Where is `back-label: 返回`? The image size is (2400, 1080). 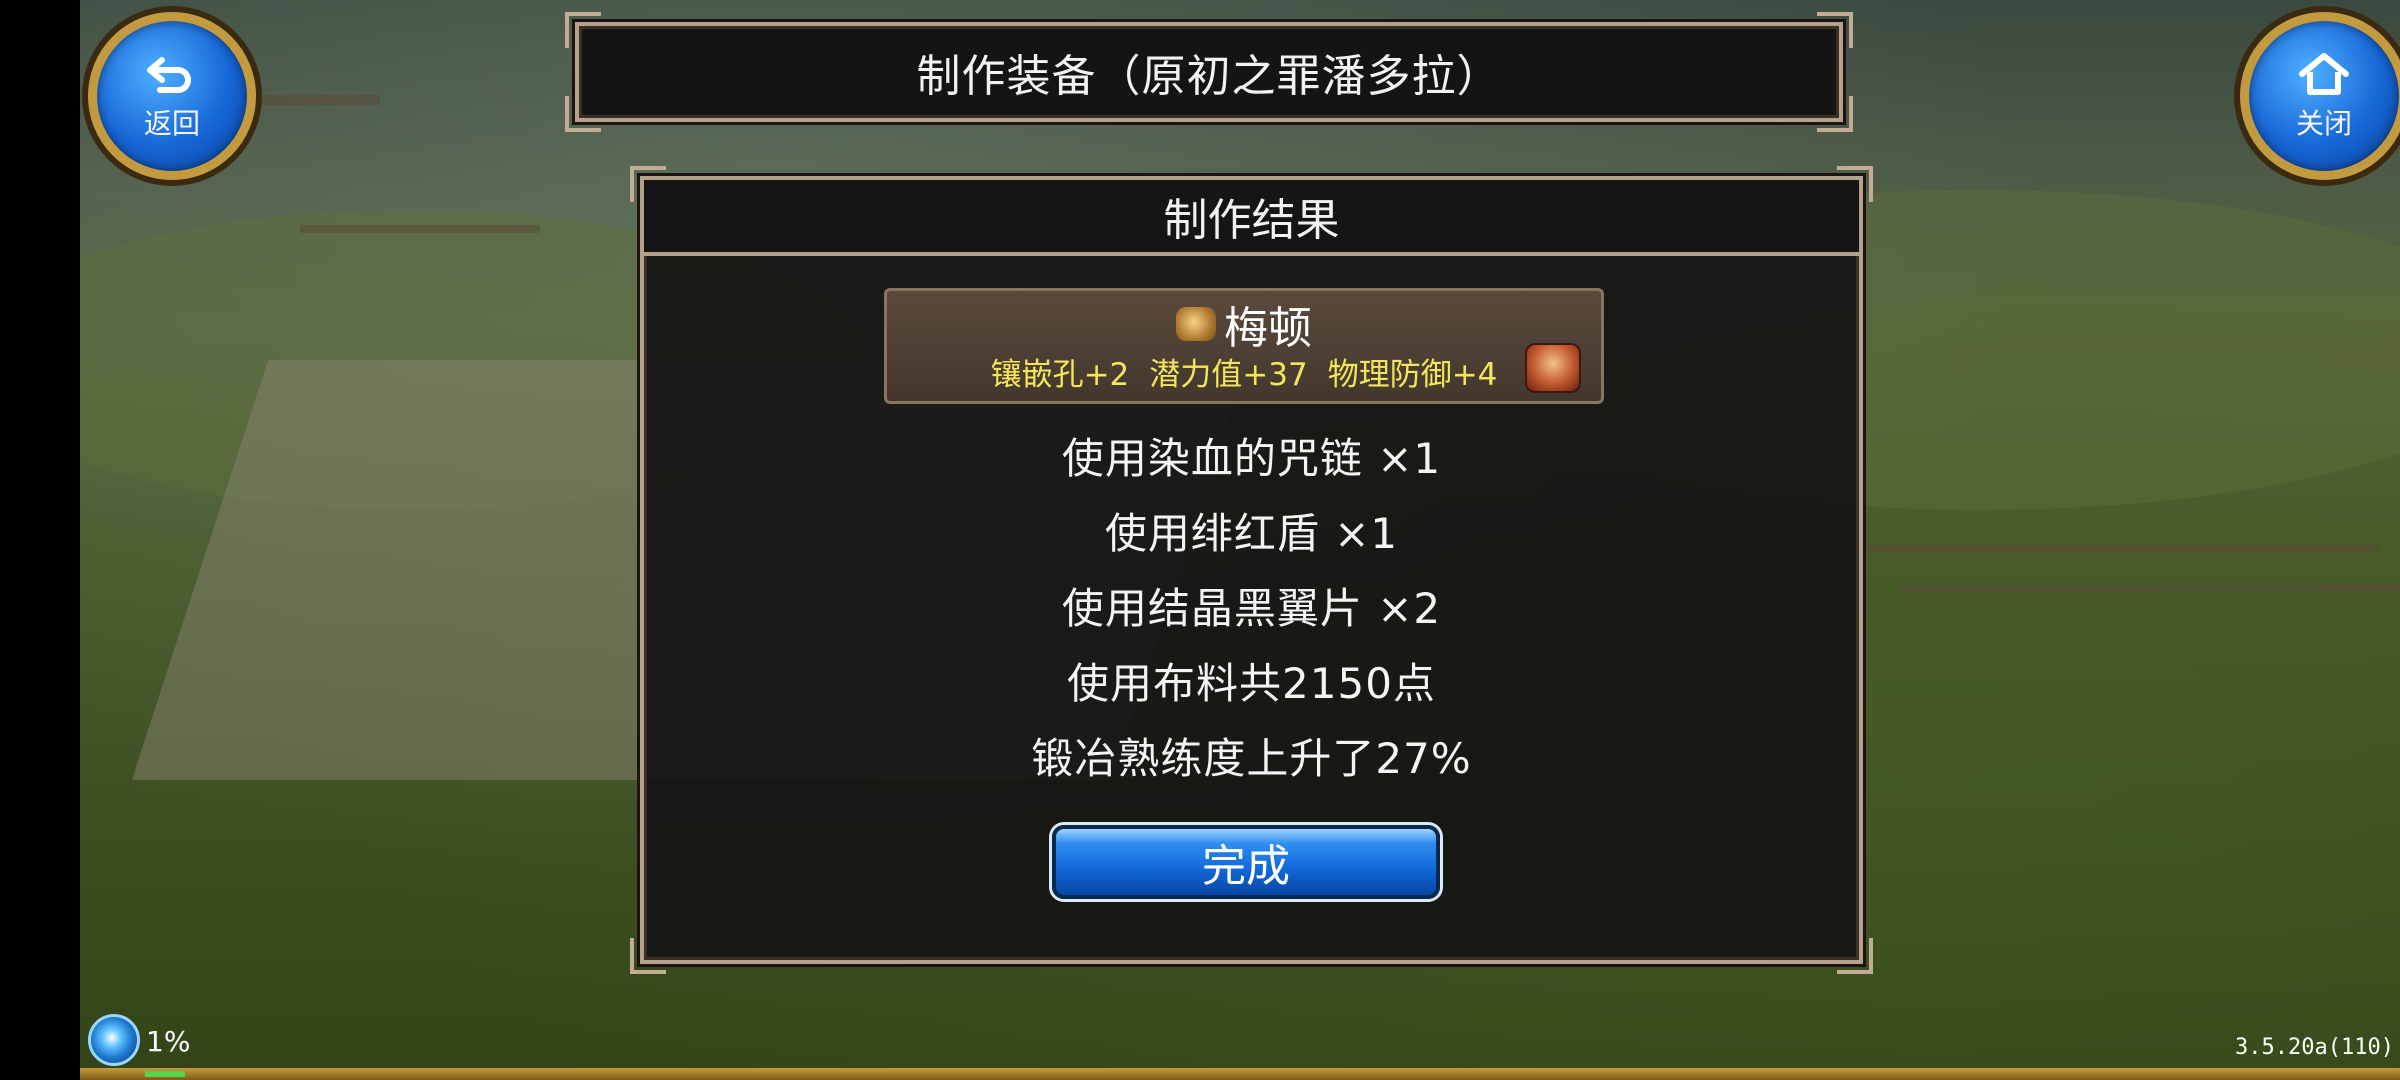
back-label: 返回 is located at coordinates (171, 123).